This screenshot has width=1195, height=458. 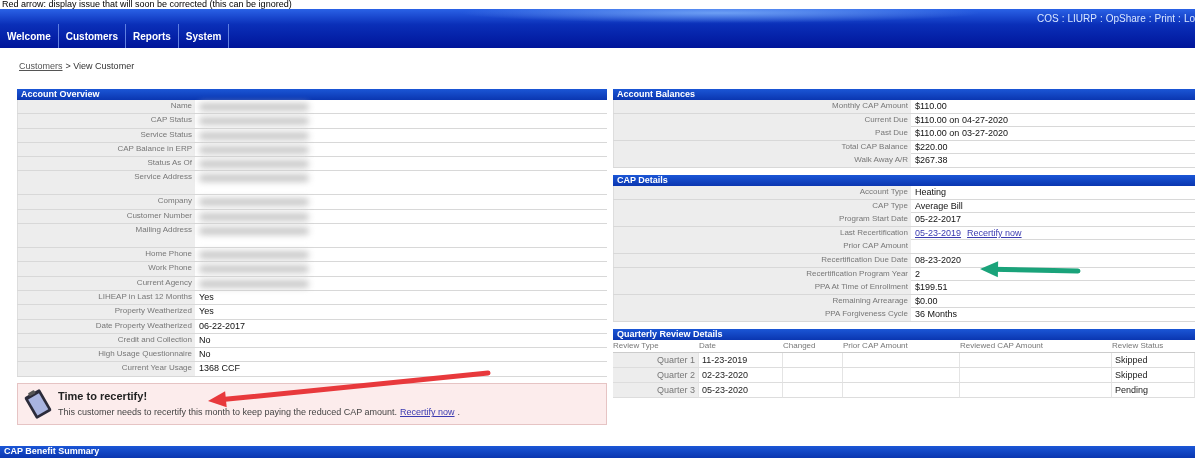 What do you see at coordinates (741, 375) in the screenshot?
I see `table-cell: 02-23-2020` at bounding box center [741, 375].